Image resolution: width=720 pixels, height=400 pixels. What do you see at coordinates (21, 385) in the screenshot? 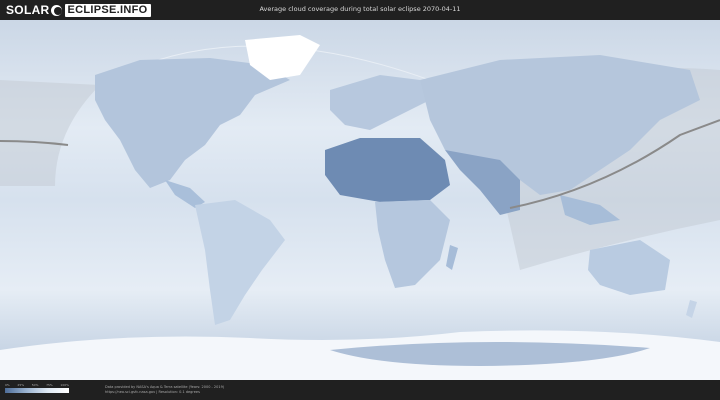
I see `legend-tick-25: 25%` at bounding box center [21, 385].